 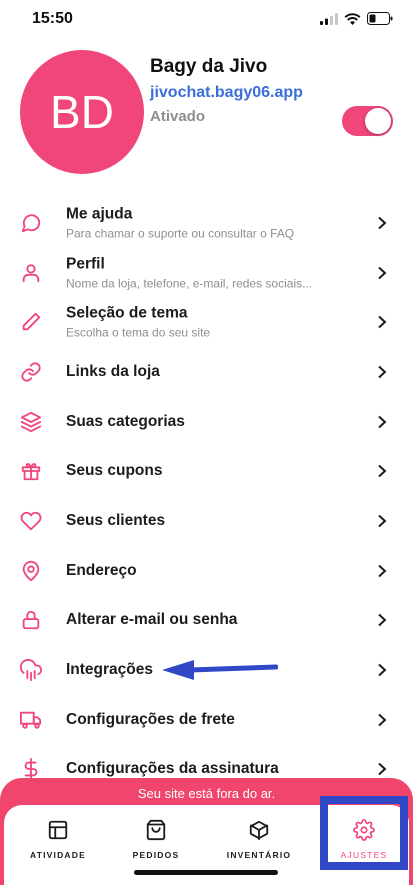 What do you see at coordinates (152, 620) in the screenshot?
I see `menu-item-title: Alterar e-mail ou senha` at bounding box center [152, 620].